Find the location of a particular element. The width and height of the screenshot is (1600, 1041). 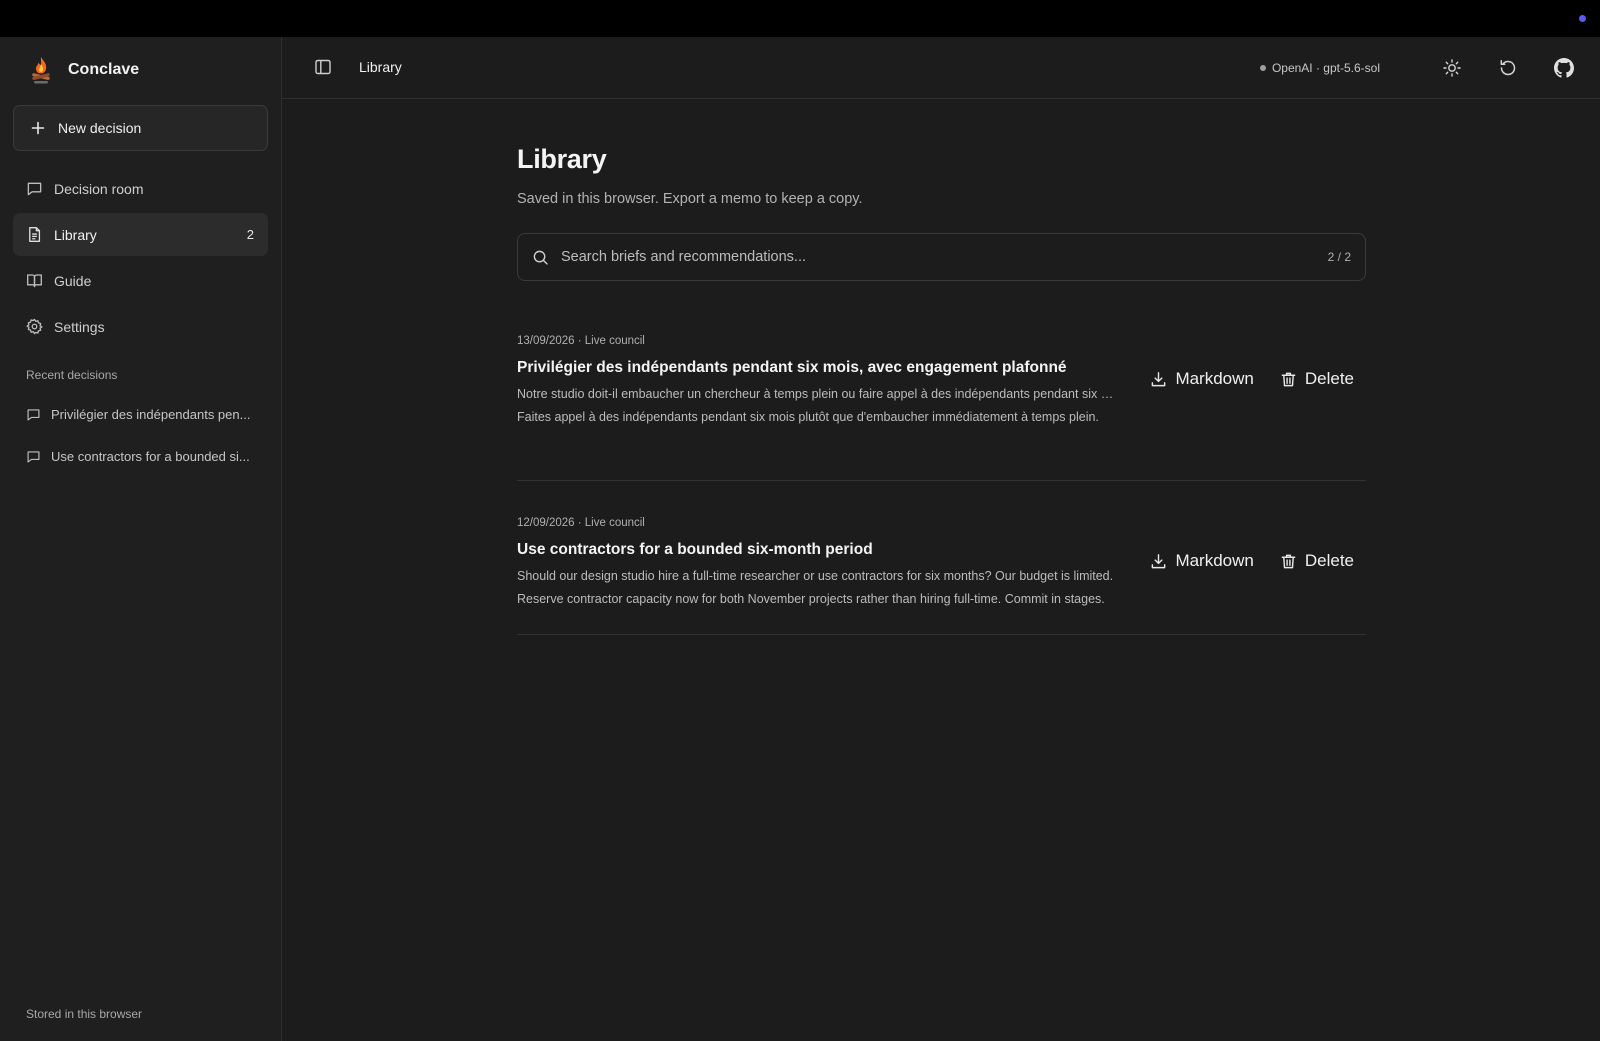

sidebar-item-decision-room: Decision room is located at coordinates (140, 188).